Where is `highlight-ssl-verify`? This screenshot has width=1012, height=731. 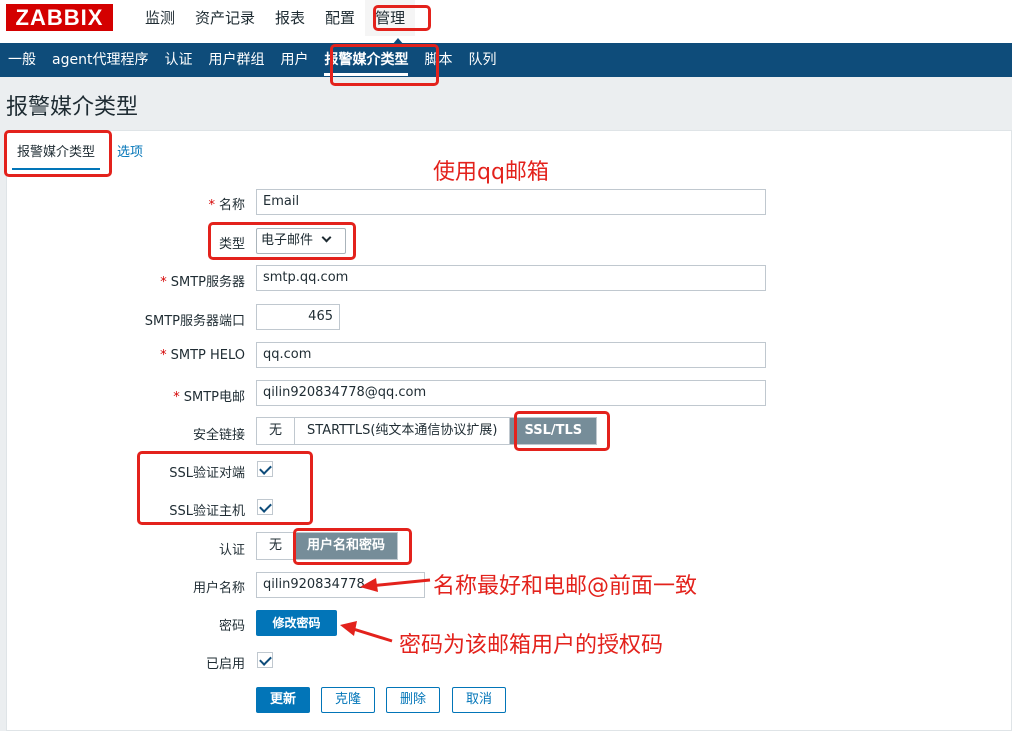 highlight-ssl-verify is located at coordinates (225, 488).